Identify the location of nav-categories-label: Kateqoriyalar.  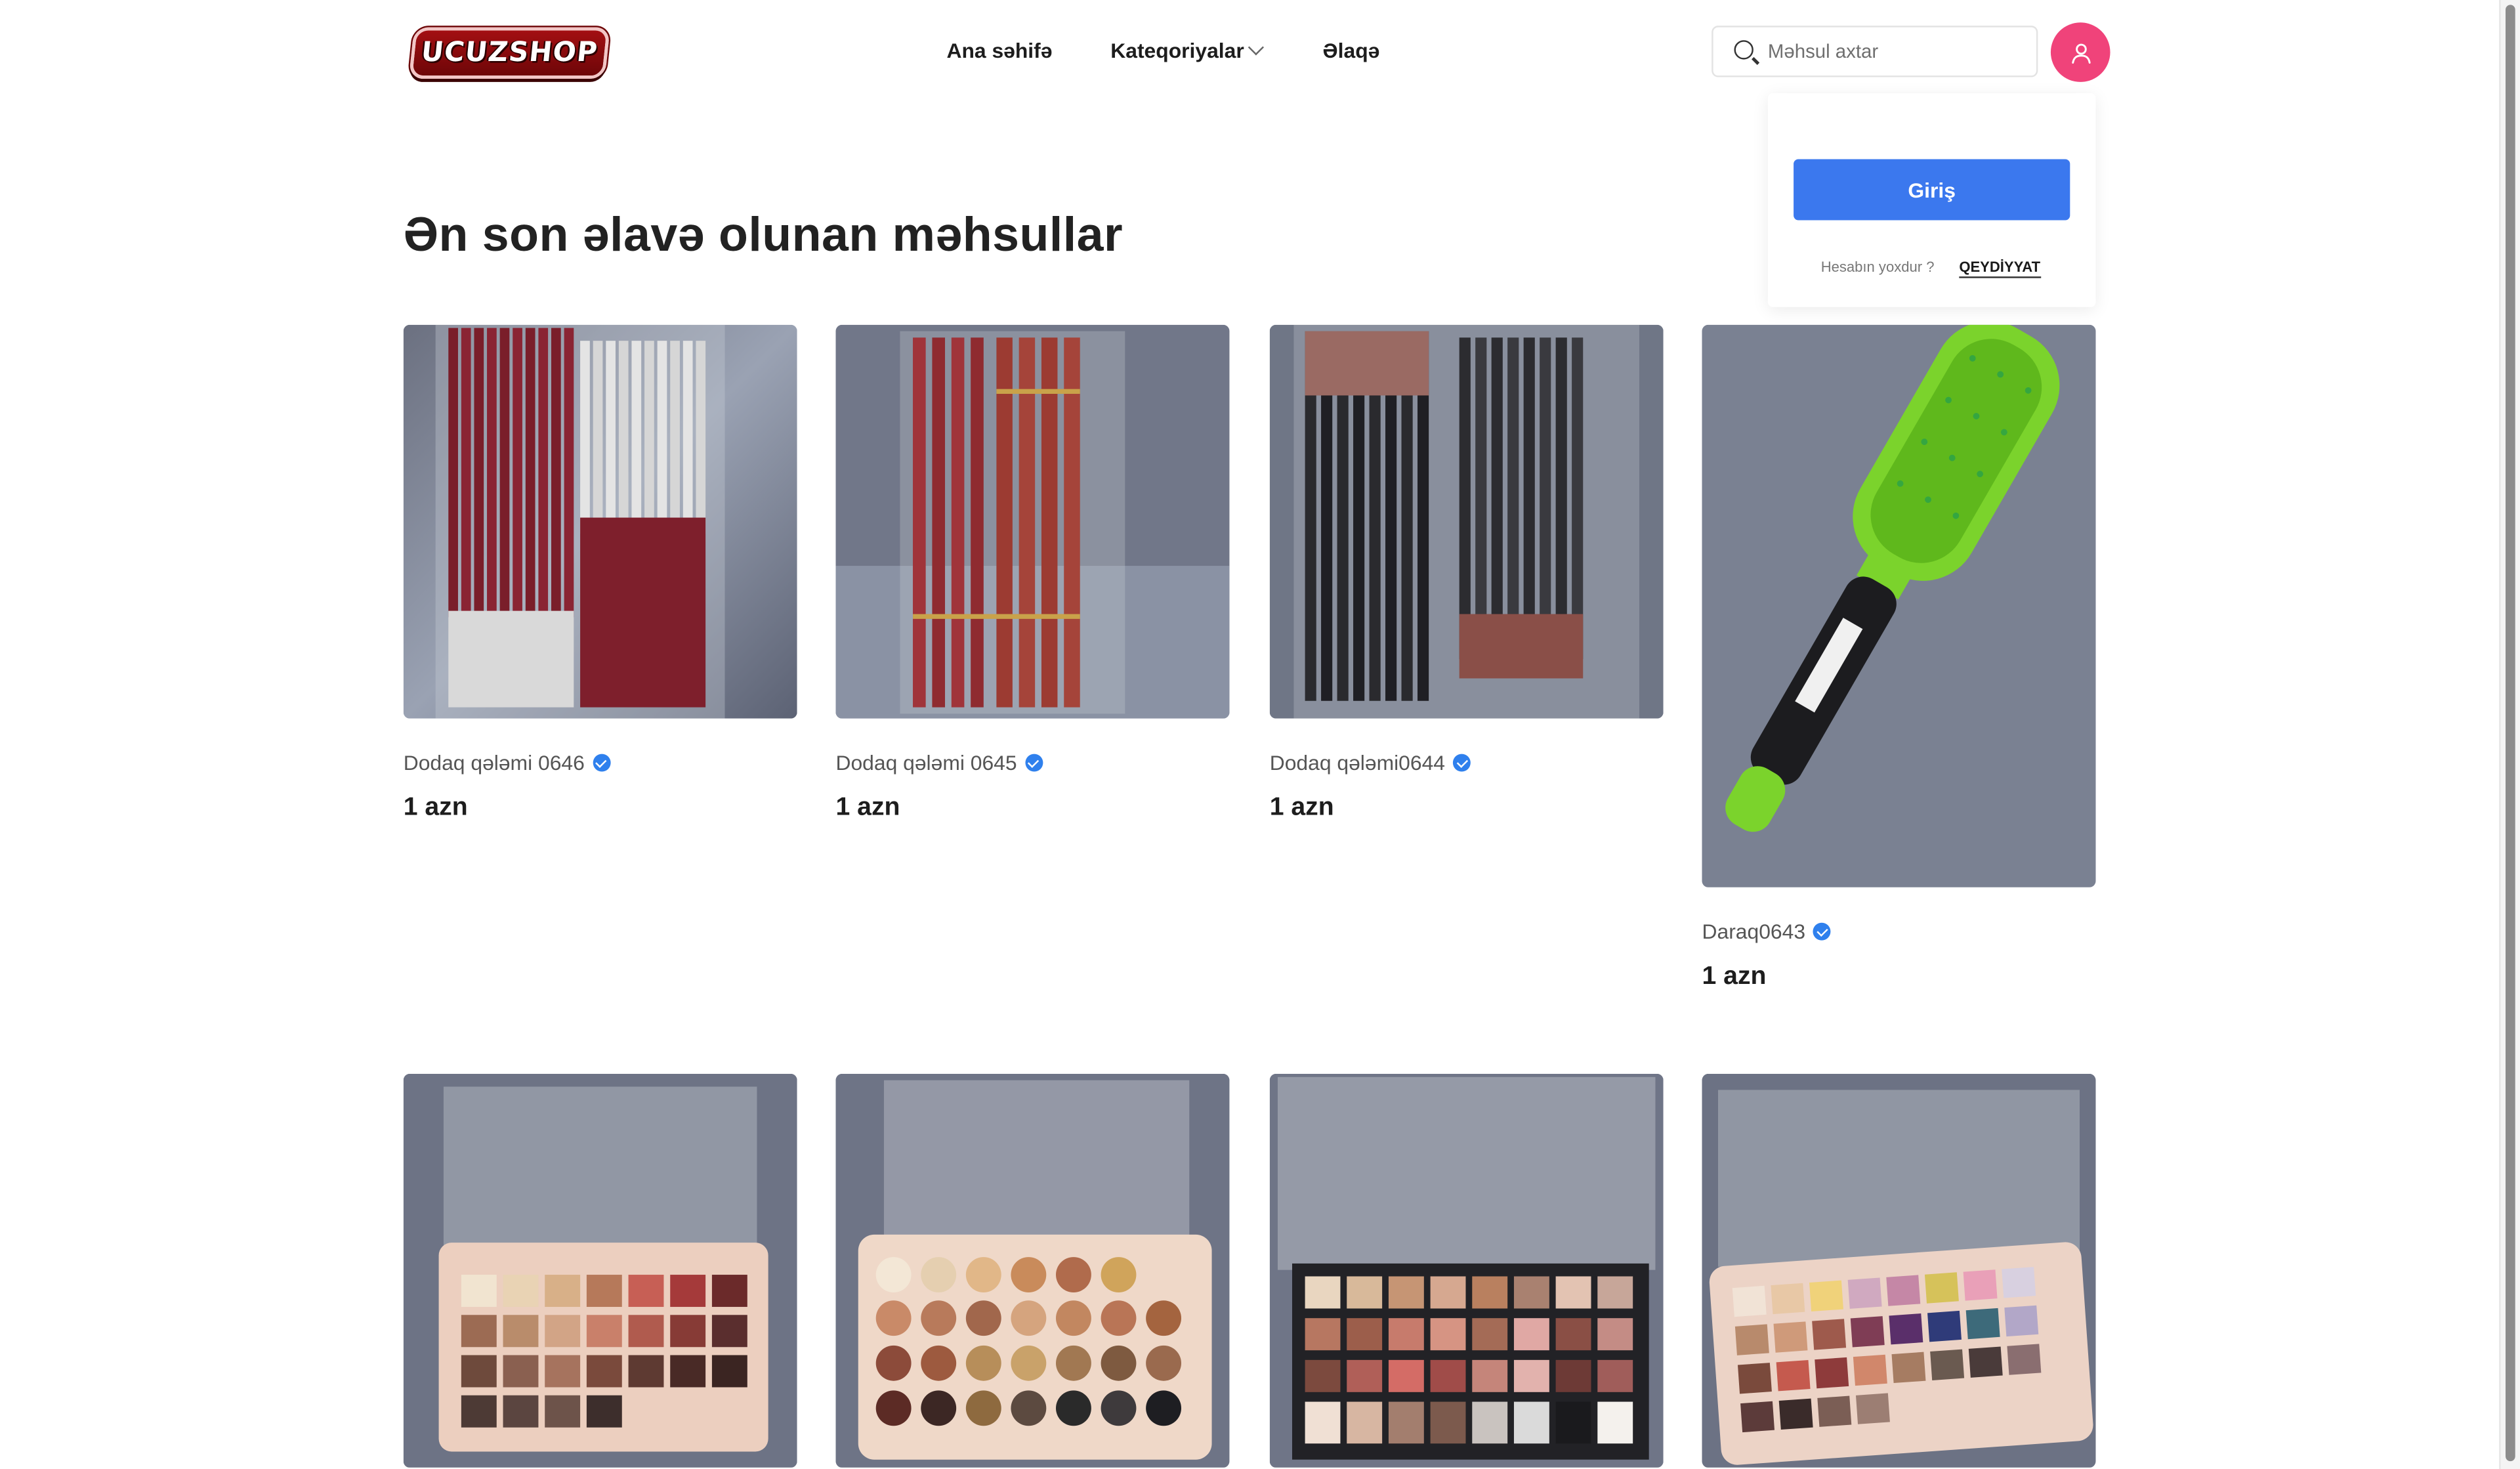
(1177, 50).